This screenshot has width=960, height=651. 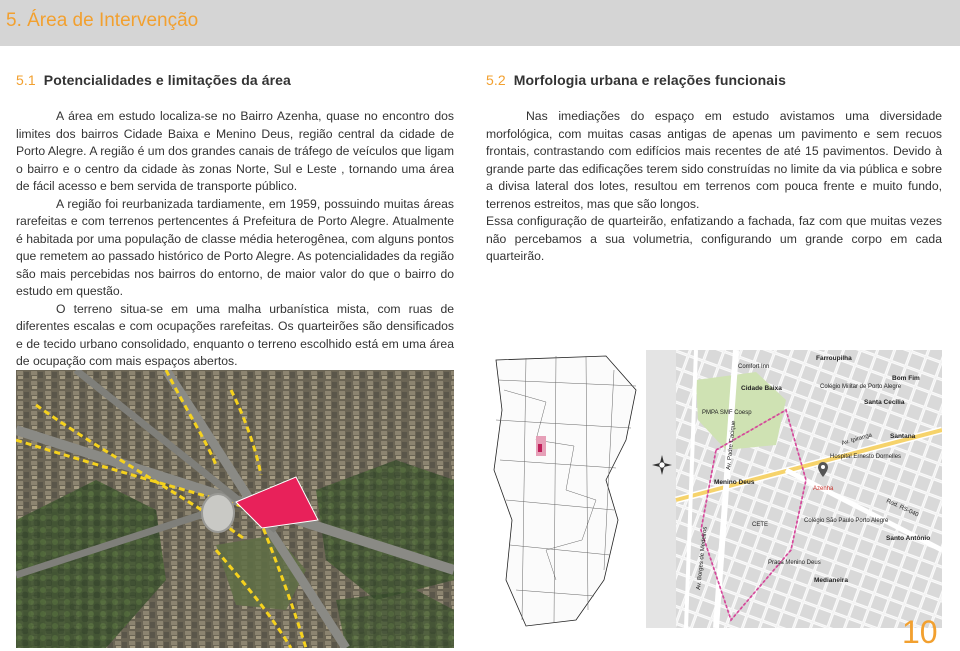 What do you see at coordinates (908, 538) in the screenshot?
I see `map-label-santo-antonio: Santo Antônio` at bounding box center [908, 538].